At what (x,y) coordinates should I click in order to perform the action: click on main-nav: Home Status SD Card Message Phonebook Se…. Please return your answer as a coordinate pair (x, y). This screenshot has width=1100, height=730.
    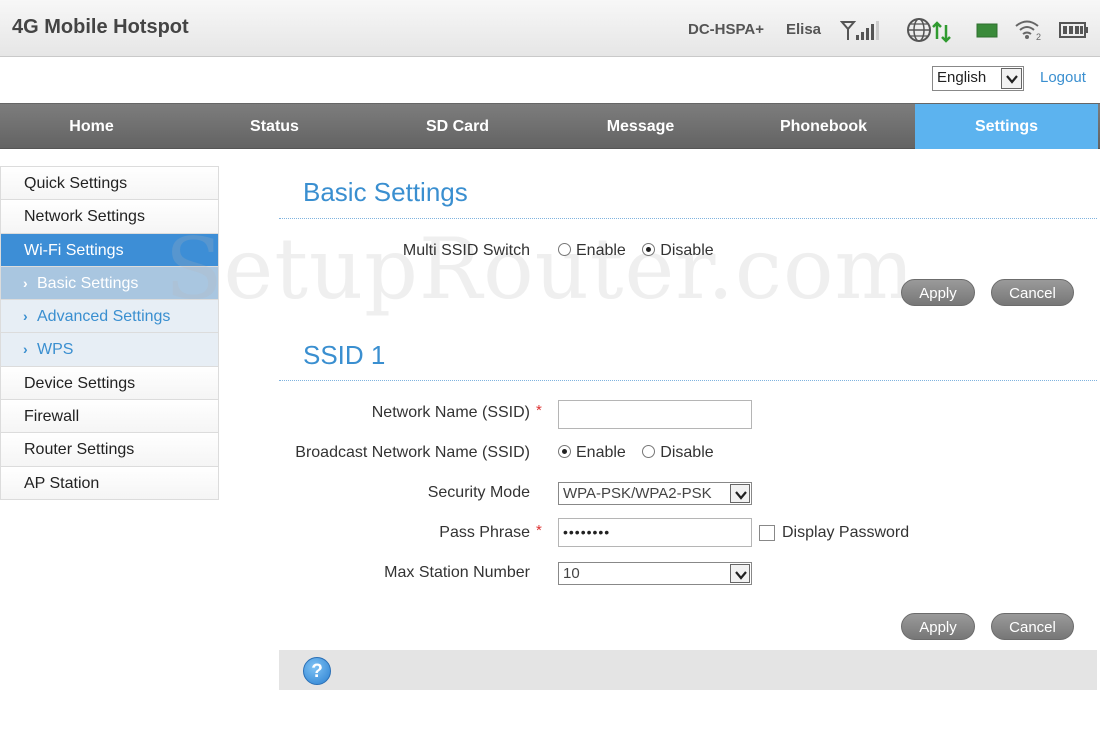
    Looking at the image, I should click on (550, 126).